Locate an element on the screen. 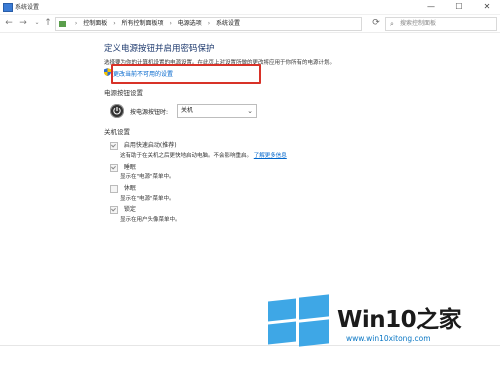  window-title: 系统设置 is located at coordinates (27, 7).